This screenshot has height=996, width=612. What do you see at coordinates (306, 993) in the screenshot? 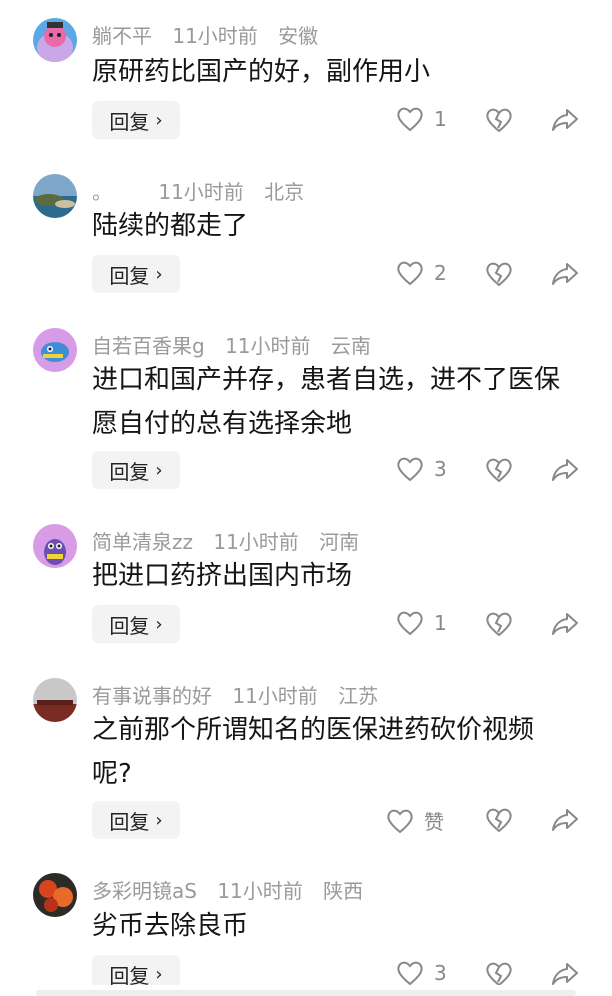
I see `bottom-divider` at bounding box center [306, 993].